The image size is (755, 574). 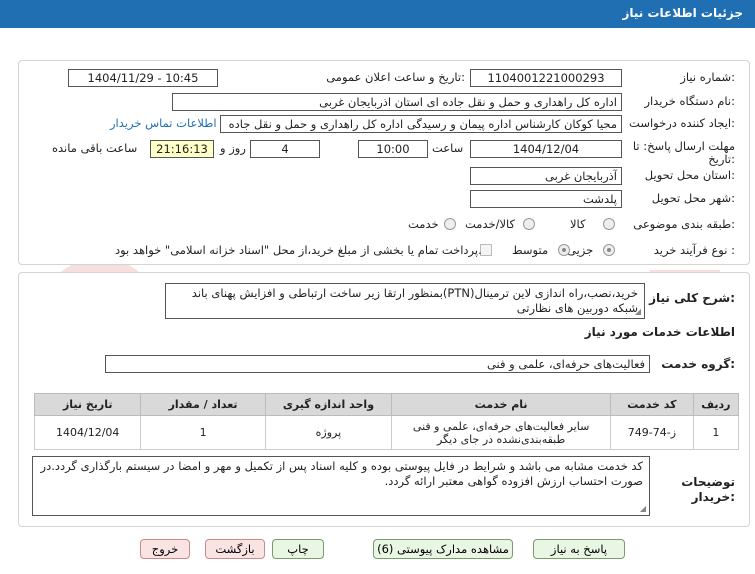 What do you see at coordinates (707, 77) in the screenshot?
I see `need-number-label: شماره نیاز:` at bounding box center [707, 77].